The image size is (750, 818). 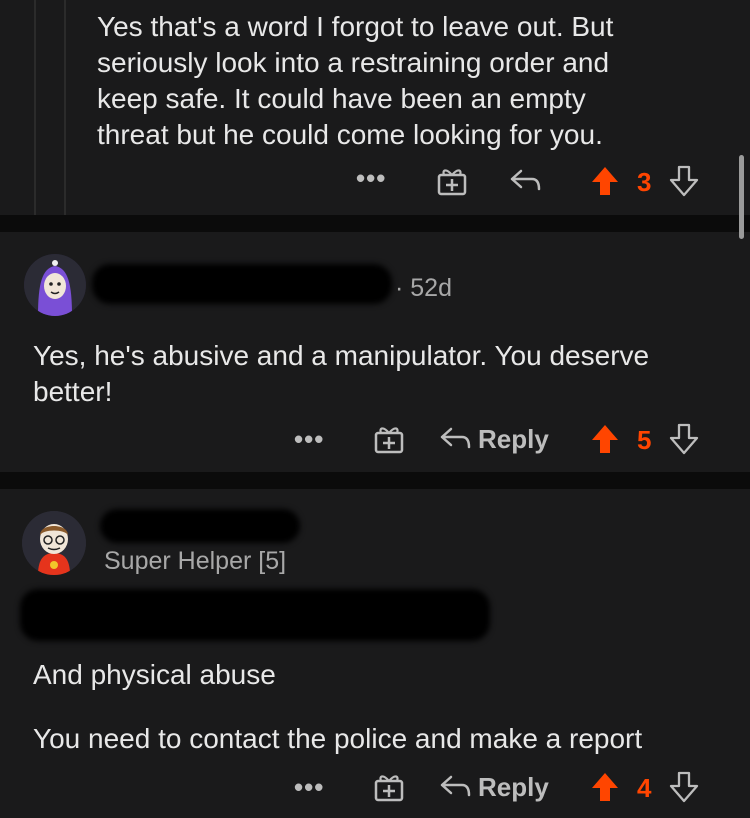 What do you see at coordinates (255, 615) in the screenshot?
I see `redacted-text` at bounding box center [255, 615].